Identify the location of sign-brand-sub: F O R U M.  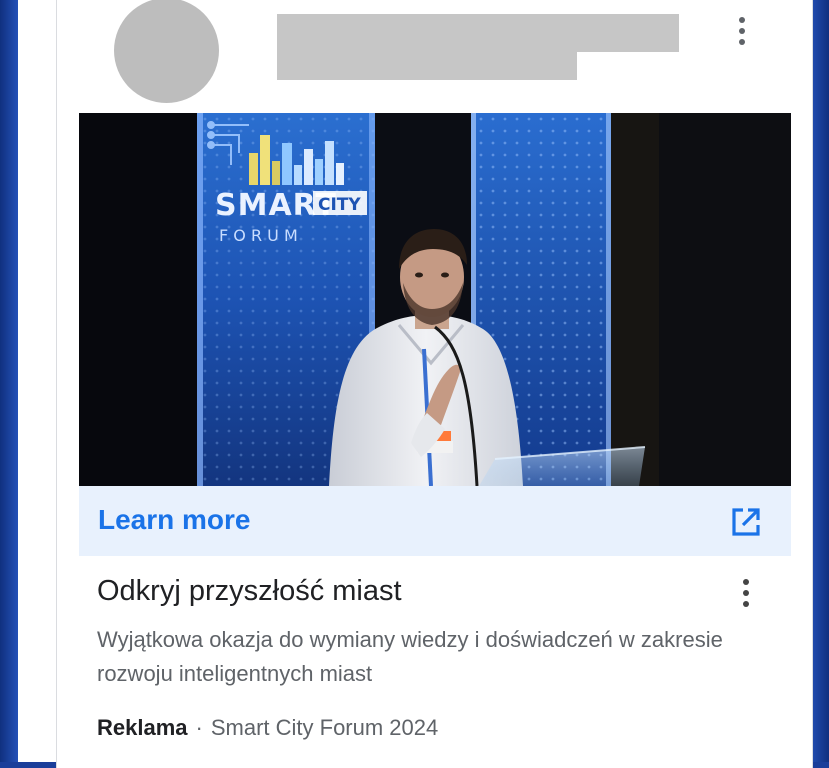
(258, 235).